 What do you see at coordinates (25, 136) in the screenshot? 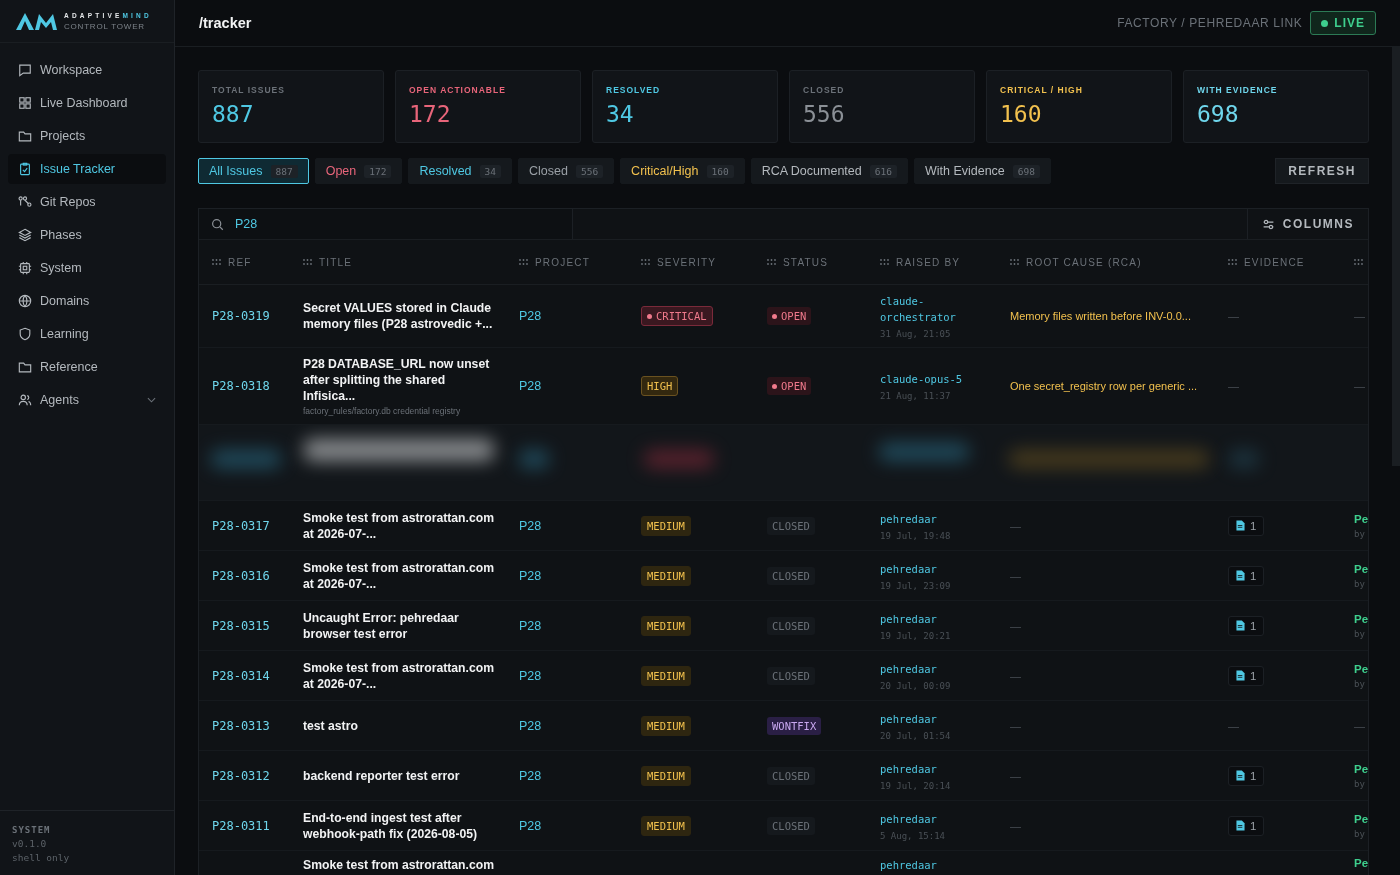
I see `folder-icon` at bounding box center [25, 136].